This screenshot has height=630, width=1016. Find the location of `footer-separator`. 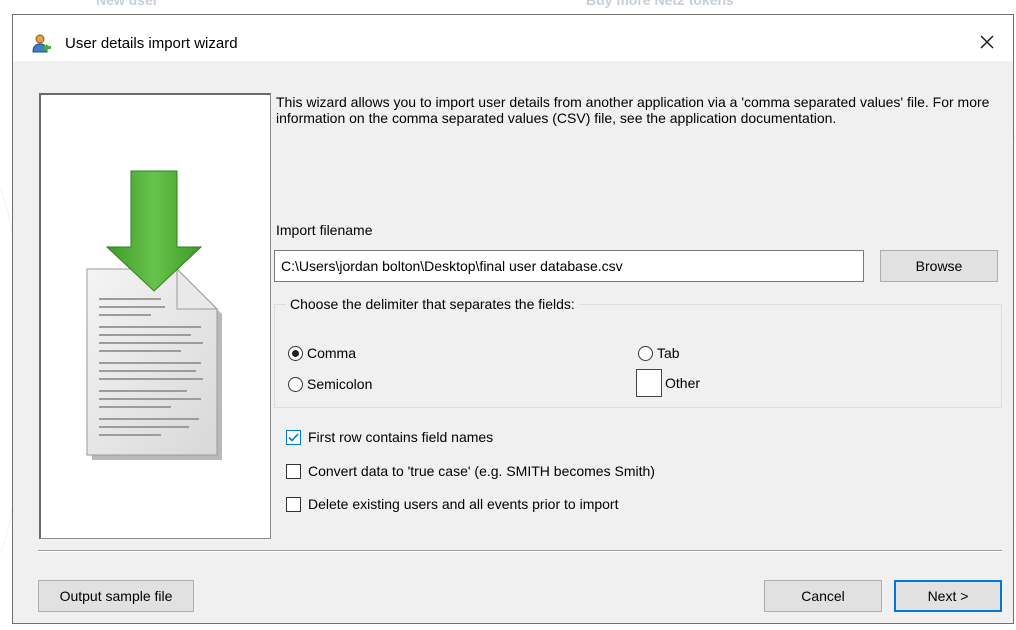

footer-separator is located at coordinates (520, 551).